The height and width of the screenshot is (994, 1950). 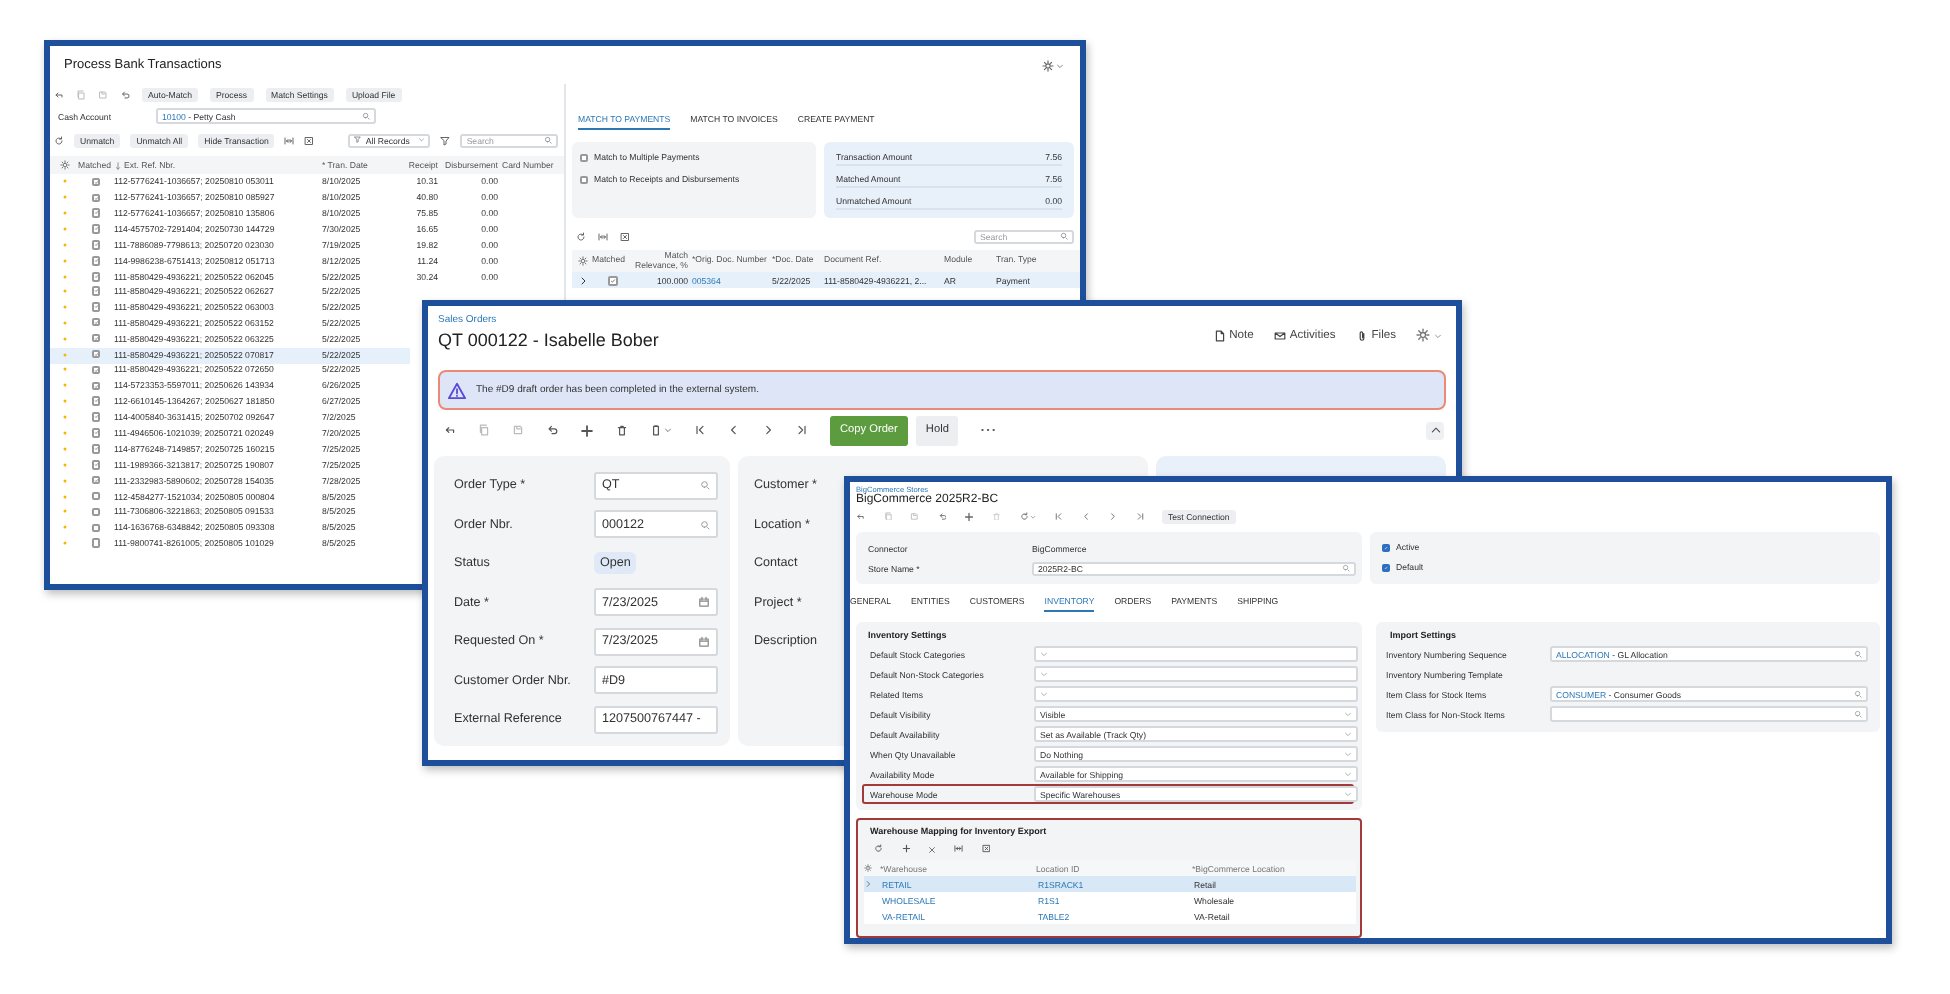 What do you see at coordinates (1279, 335) in the screenshot?
I see `mail-icon` at bounding box center [1279, 335].